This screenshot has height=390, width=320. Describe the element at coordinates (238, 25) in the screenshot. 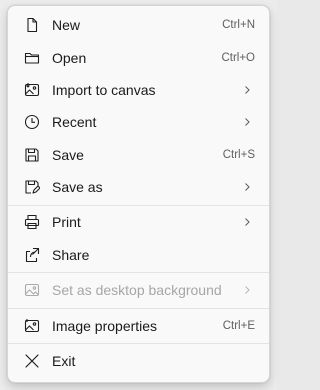

I see `shortcut-label: Ctrl+N` at that location.